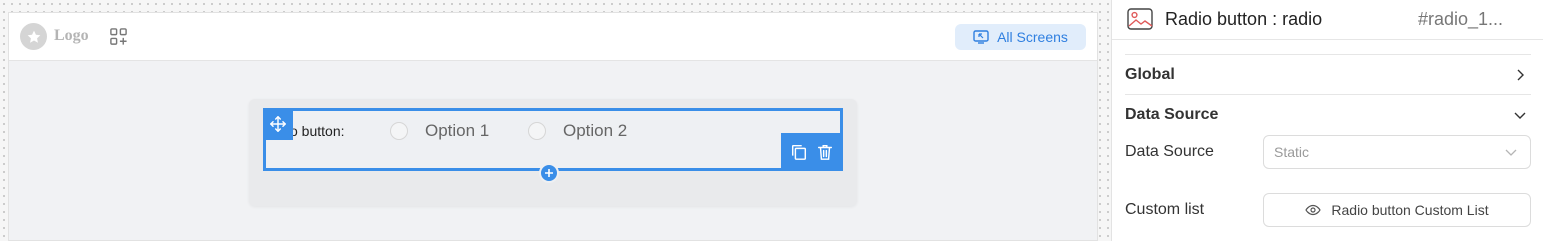  Describe the element at coordinates (1397, 152) in the screenshot. I see `data-source-select: Static` at that location.